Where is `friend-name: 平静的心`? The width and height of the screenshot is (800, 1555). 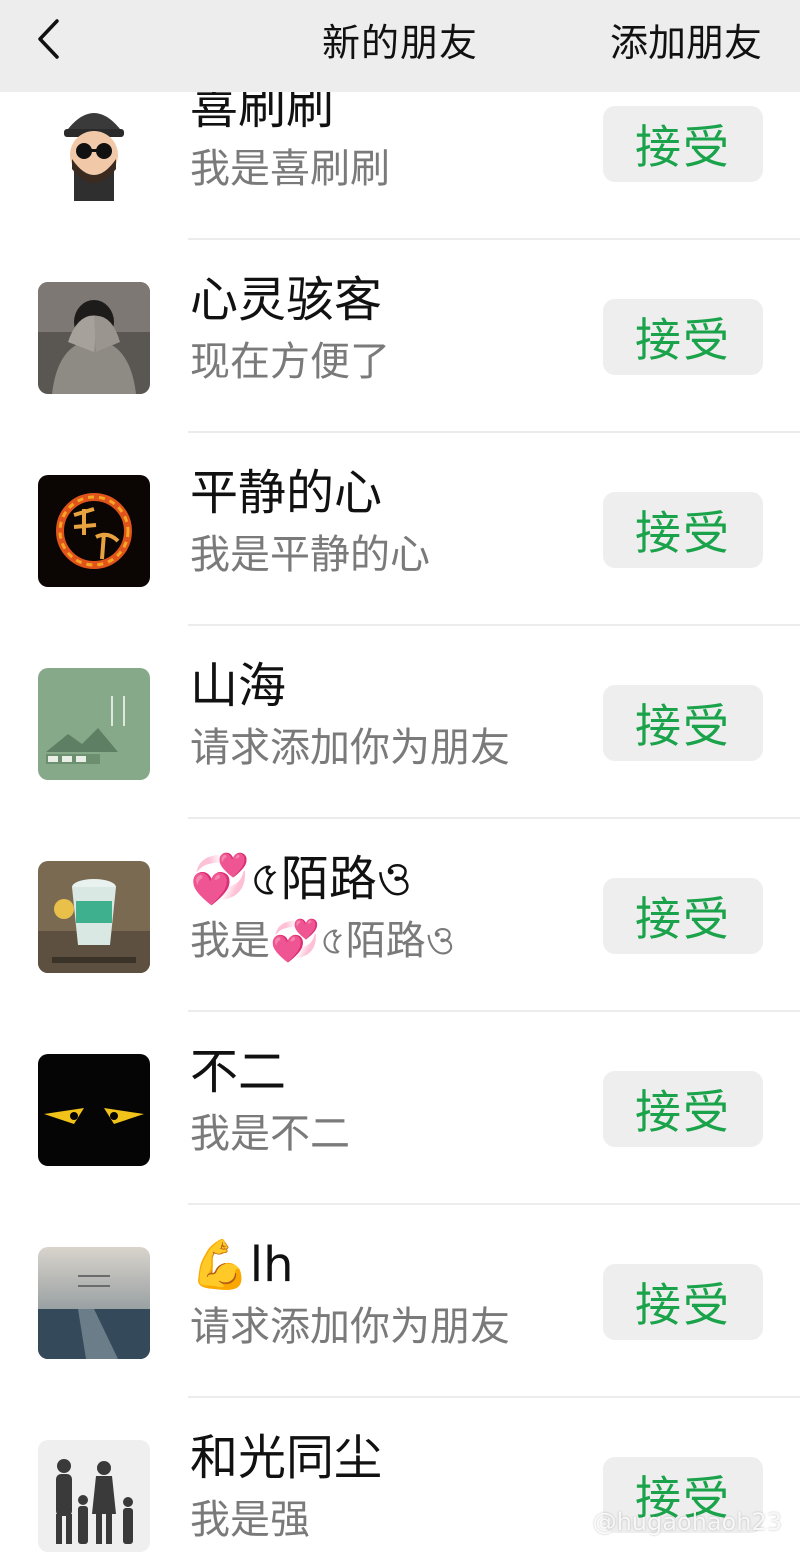
friend-name: 平静的心 is located at coordinates (286, 493).